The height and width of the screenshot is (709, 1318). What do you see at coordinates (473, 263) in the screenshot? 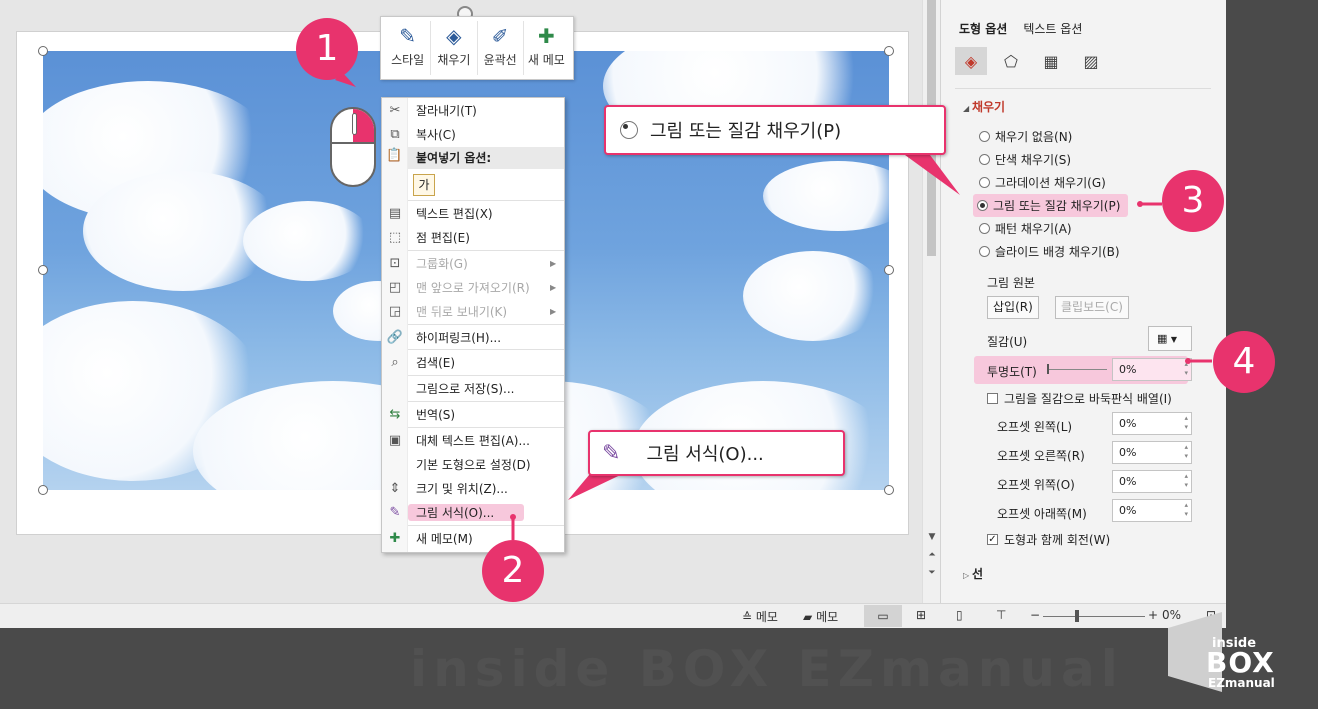
I see `menu-group: ⊡ 그룹화(G) ▶` at bounding box center [473, 263].